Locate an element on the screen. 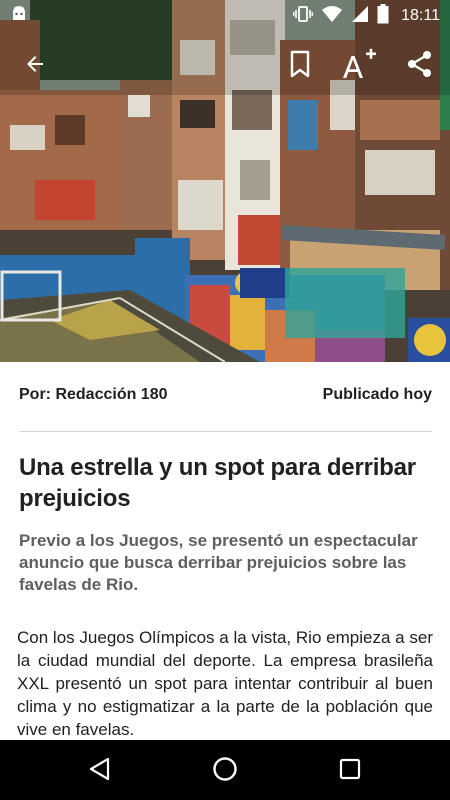  status-left is located at coordinates (19, 16).